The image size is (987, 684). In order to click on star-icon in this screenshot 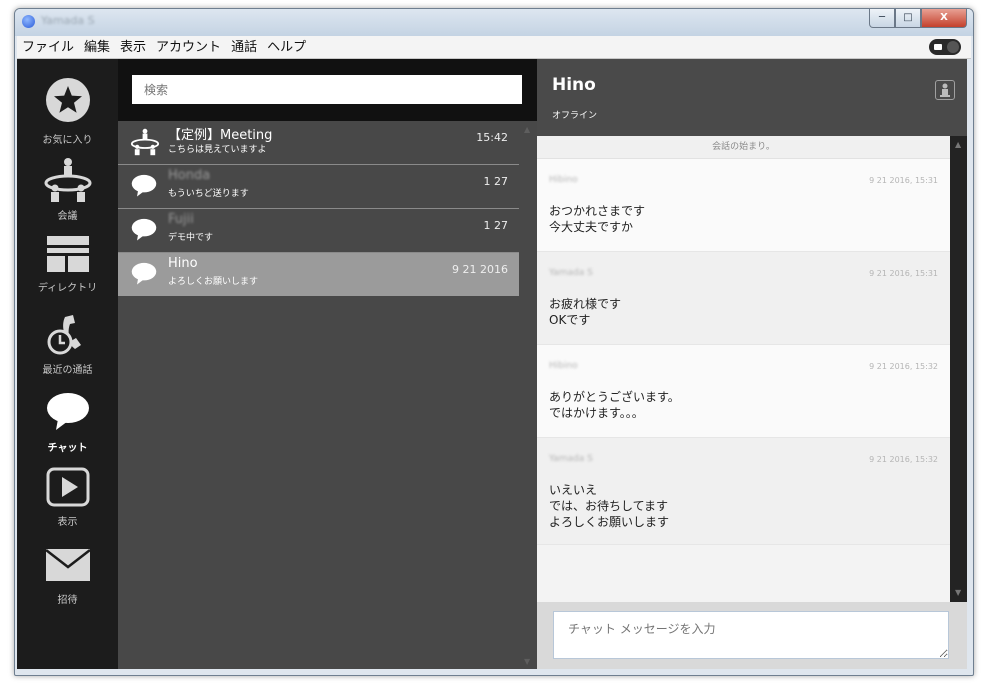, I will do `click(67, 100)`.